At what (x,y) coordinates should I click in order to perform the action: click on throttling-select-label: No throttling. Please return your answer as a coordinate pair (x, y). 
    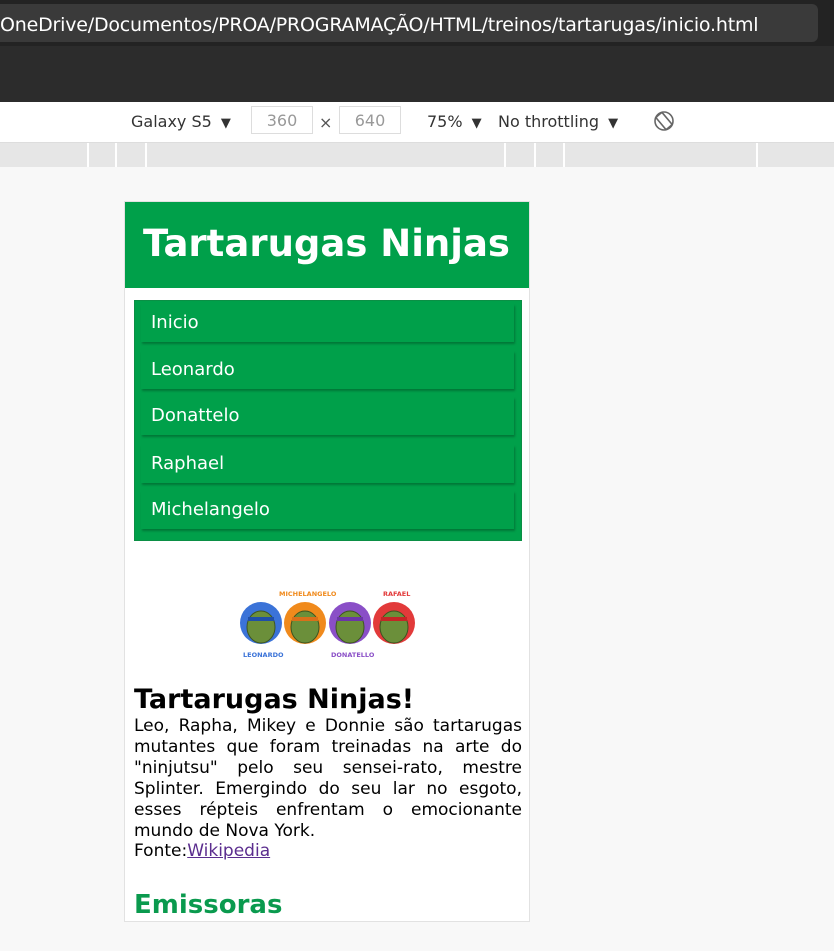
    Looking at the image, I should click on (549, 121).